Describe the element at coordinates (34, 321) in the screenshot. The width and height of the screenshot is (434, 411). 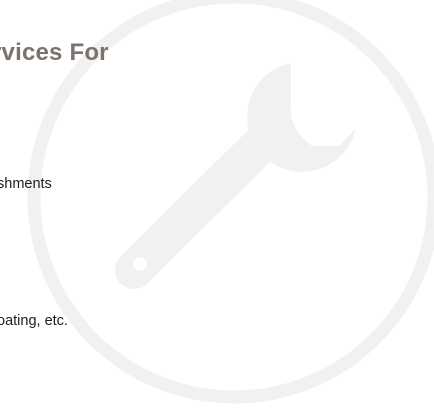
I see `service-item-text: oating, etc.` at that location.